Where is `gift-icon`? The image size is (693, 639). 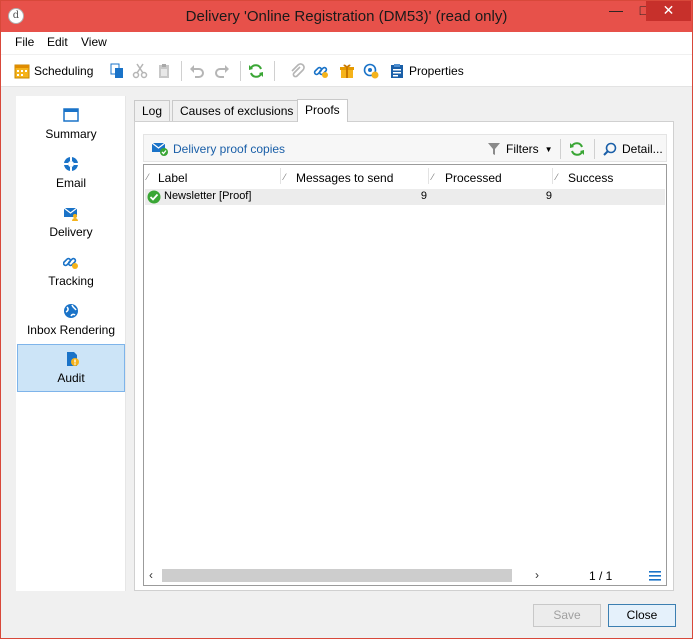 gift-icon is located at coordinates (347, 71).